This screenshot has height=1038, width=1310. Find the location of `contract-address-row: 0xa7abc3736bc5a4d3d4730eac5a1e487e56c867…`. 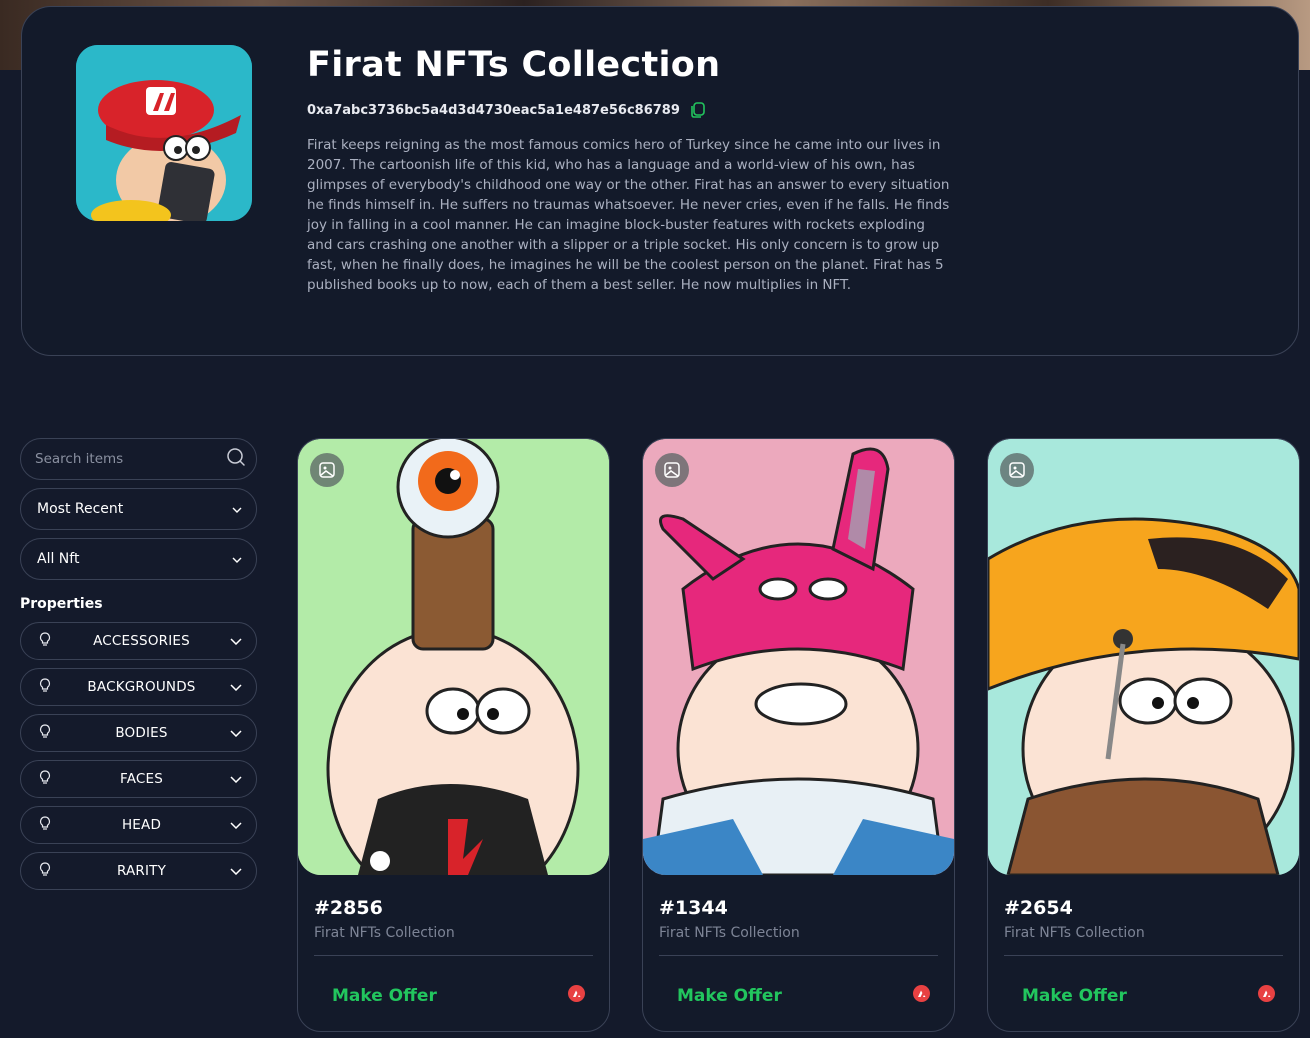

contract-address-row: 0xa7abc3736bc5a4d3d4730eac5a1e487e56c867… is located at coordinates (507, 110).